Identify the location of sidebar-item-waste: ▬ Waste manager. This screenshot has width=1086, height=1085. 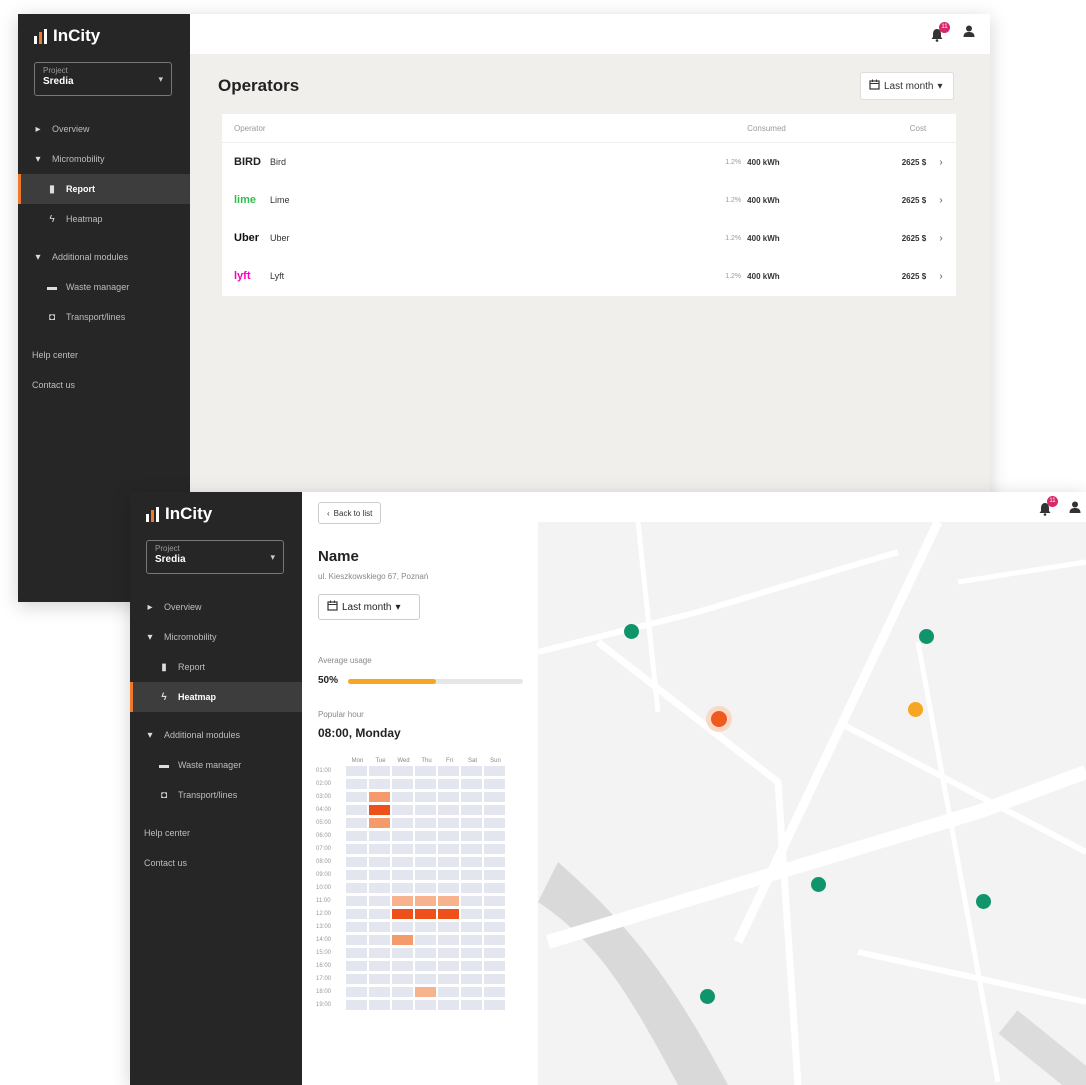
(216, 765).